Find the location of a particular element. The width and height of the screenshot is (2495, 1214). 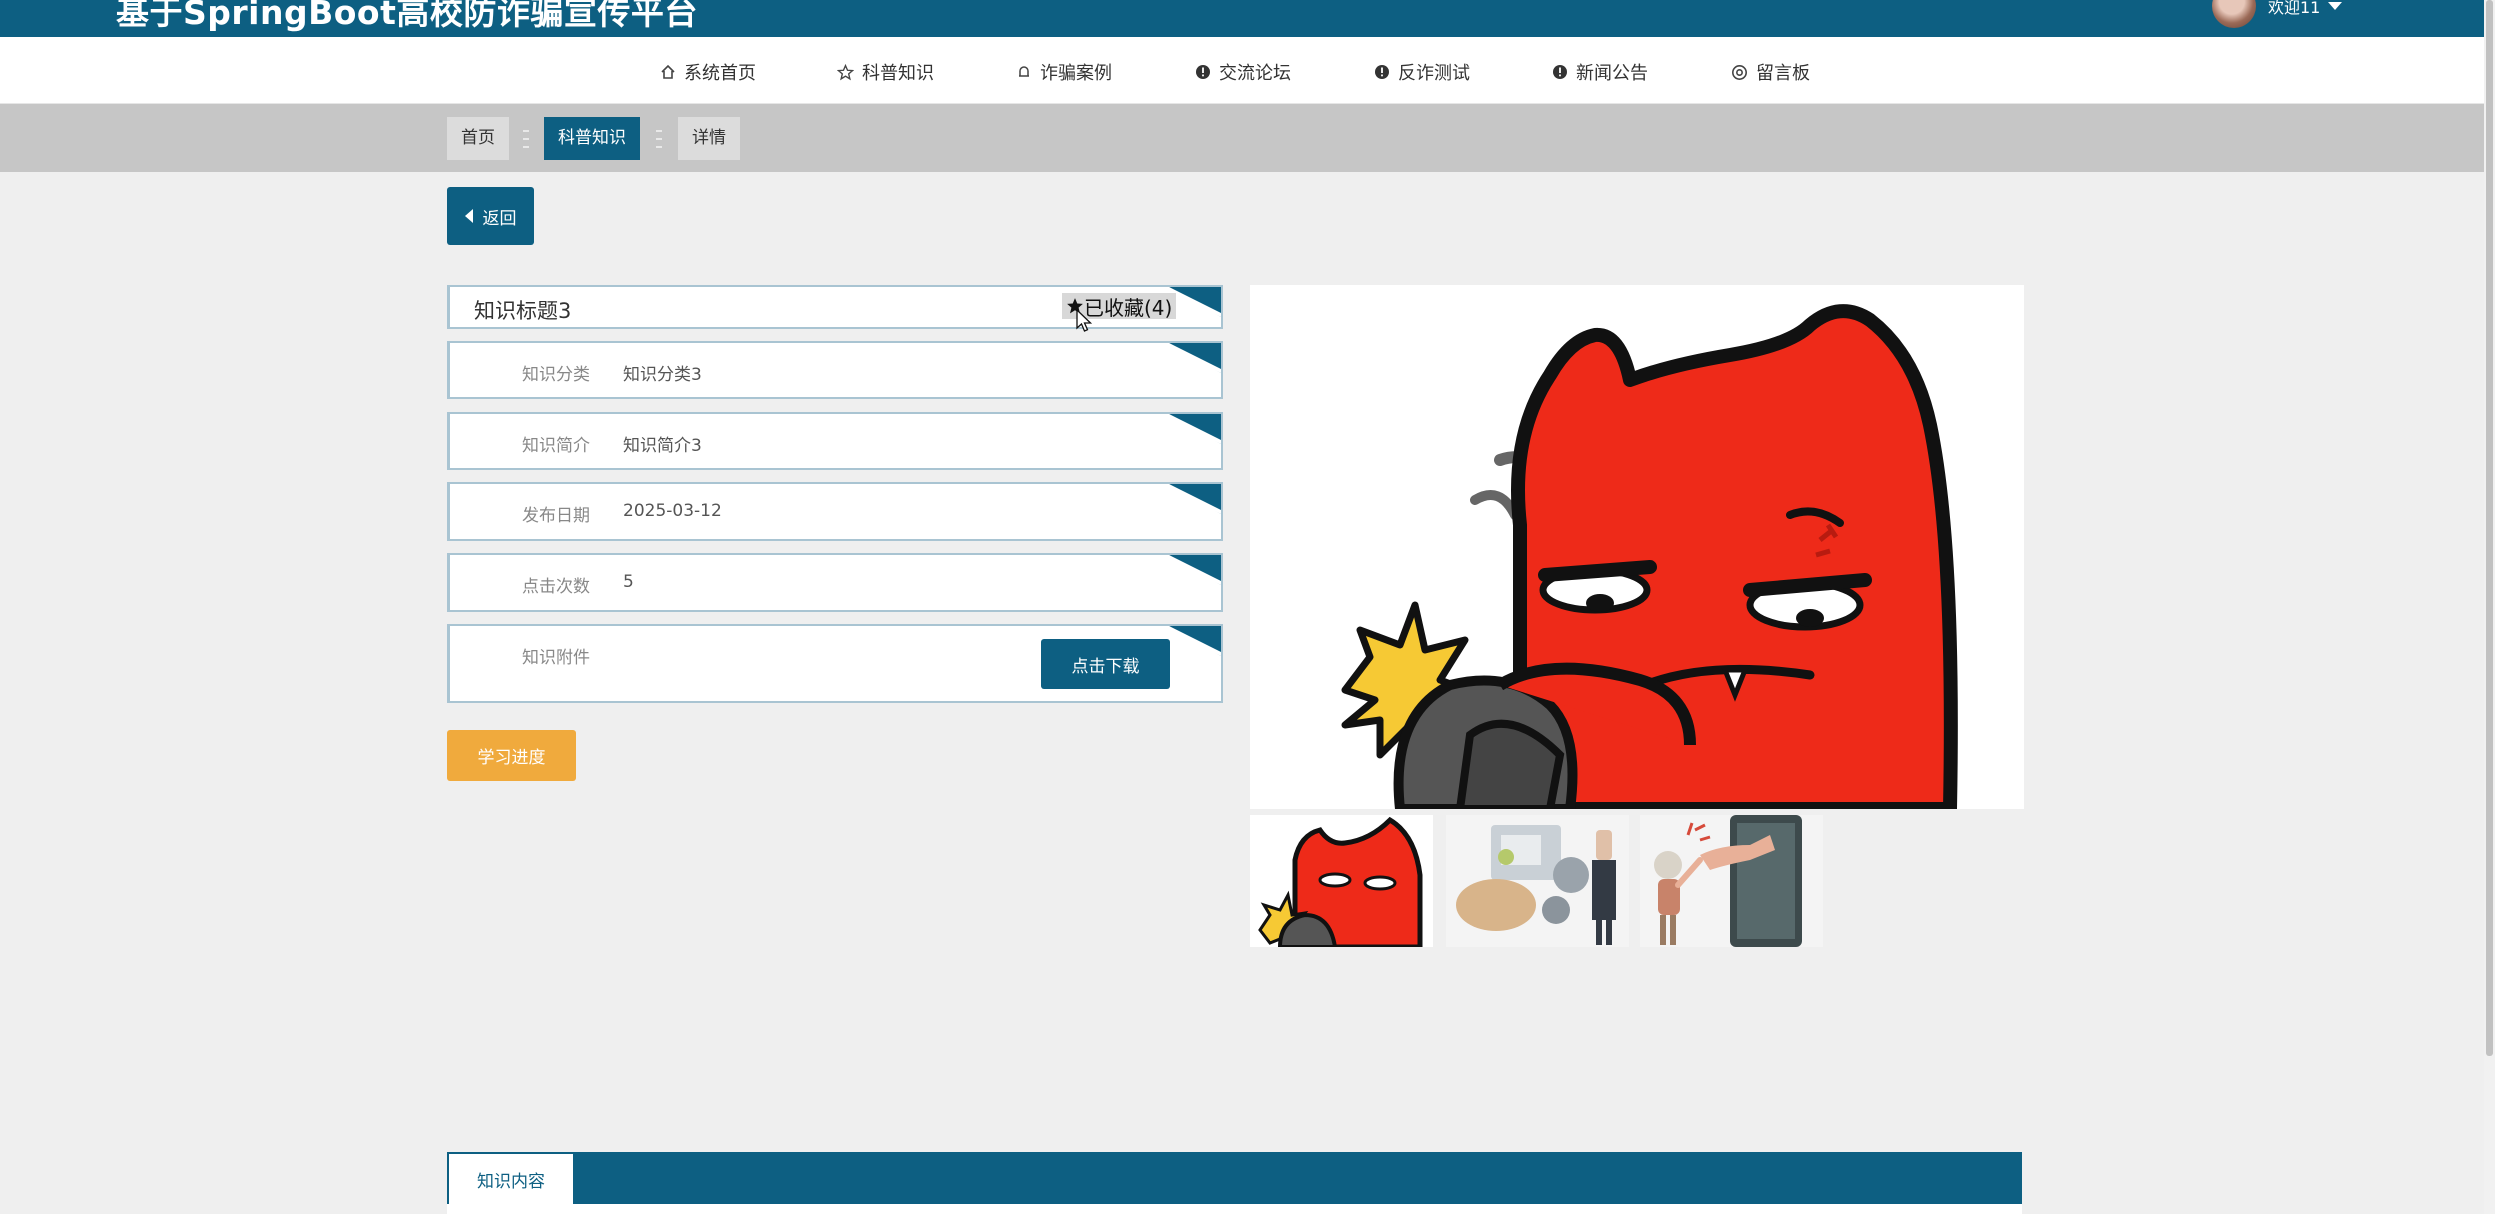

field-value: 知识简介3 is located at coordinates (662, 446).